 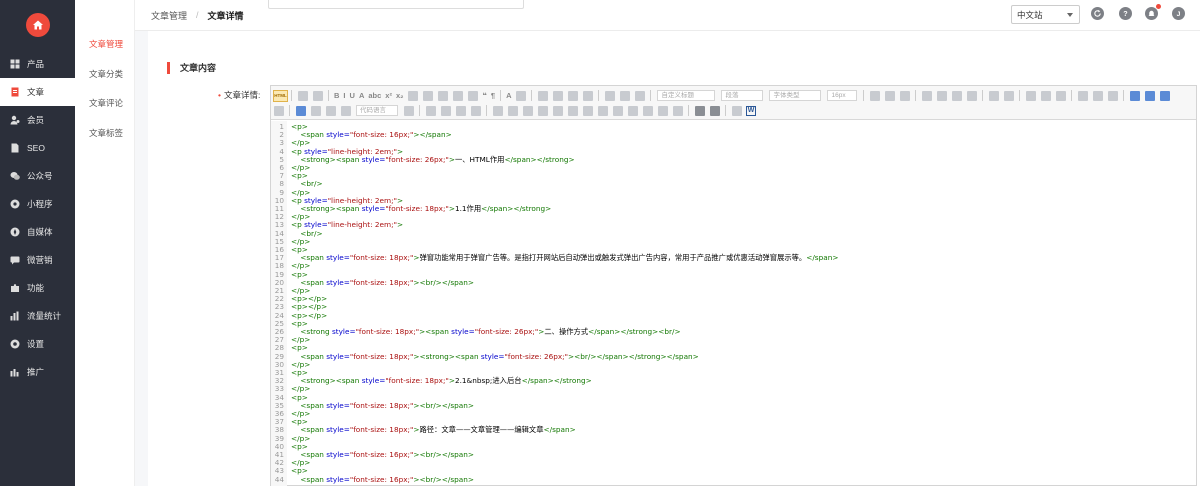 What do you see at coordinates (795, 95) in the screenshot?
I see `toolbar-dropdown-2: 字体类型` at bounding box center [795, 95].